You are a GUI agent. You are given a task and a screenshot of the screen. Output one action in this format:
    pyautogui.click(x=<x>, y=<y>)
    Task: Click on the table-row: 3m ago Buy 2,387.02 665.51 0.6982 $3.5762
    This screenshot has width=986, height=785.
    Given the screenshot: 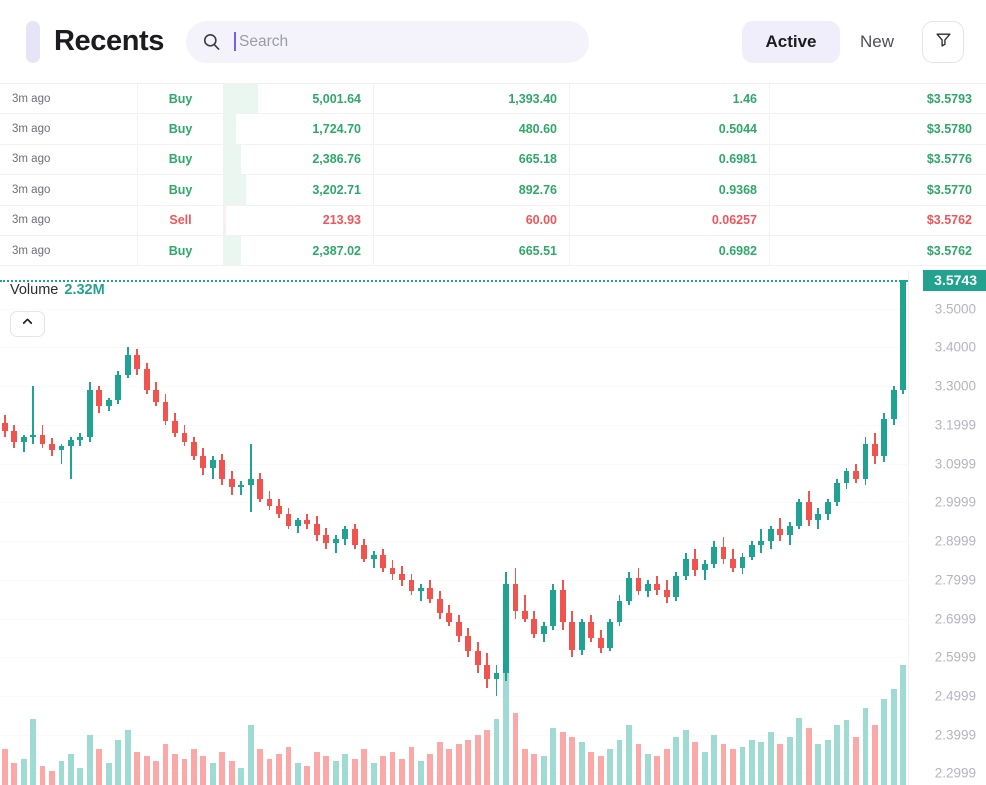 What is the action you would take?
    pyautogui.click(x=493, y=251)
    